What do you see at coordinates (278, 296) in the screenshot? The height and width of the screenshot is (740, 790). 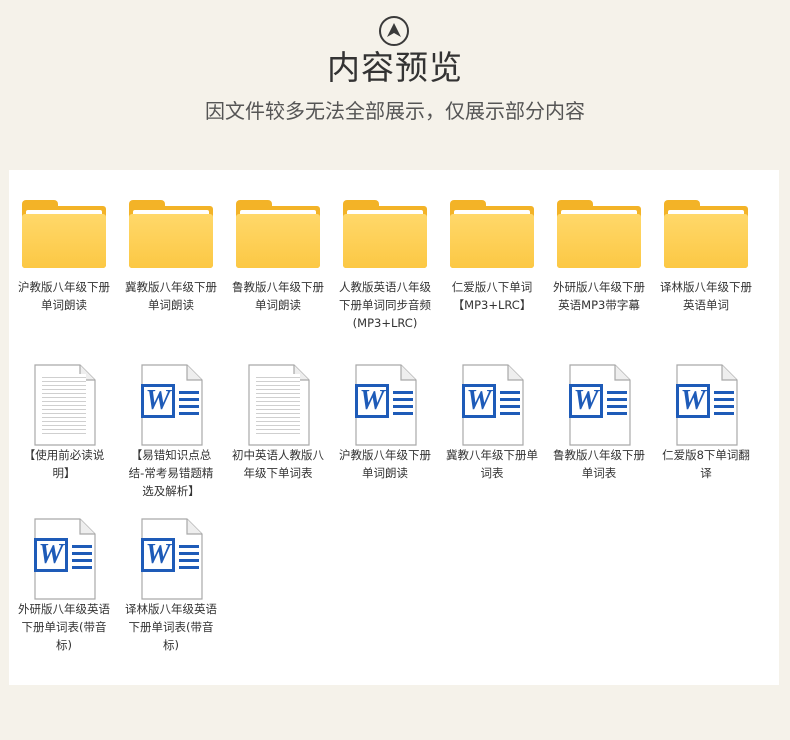 I see `file-label: 鲁教版八年级下册单词朗读` at bounding box center [278, 296].